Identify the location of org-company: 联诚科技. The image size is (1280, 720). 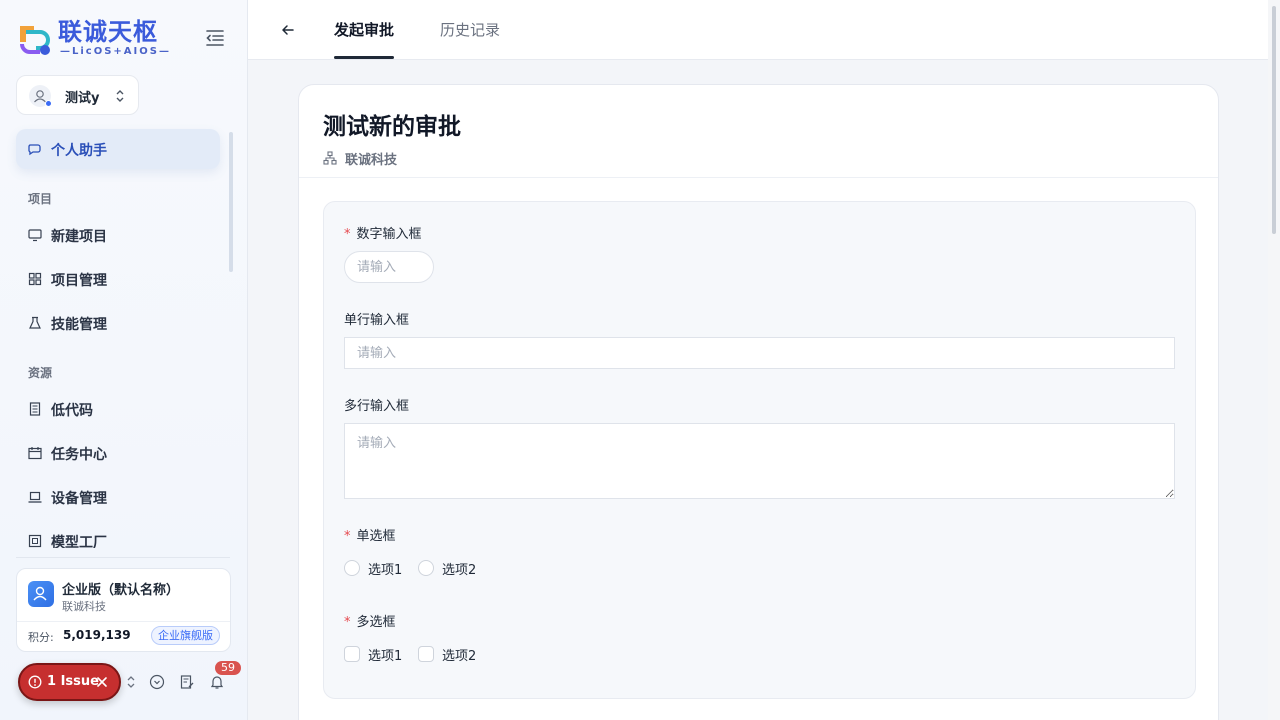
(84, 606).